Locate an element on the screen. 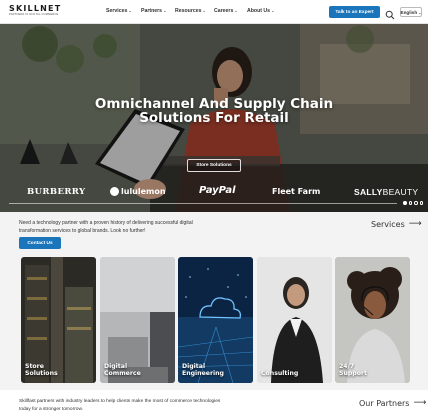 This screenshot has width=428, height=414. brand-logo-lululemon: lululemon is located at coordinates (138, 191).